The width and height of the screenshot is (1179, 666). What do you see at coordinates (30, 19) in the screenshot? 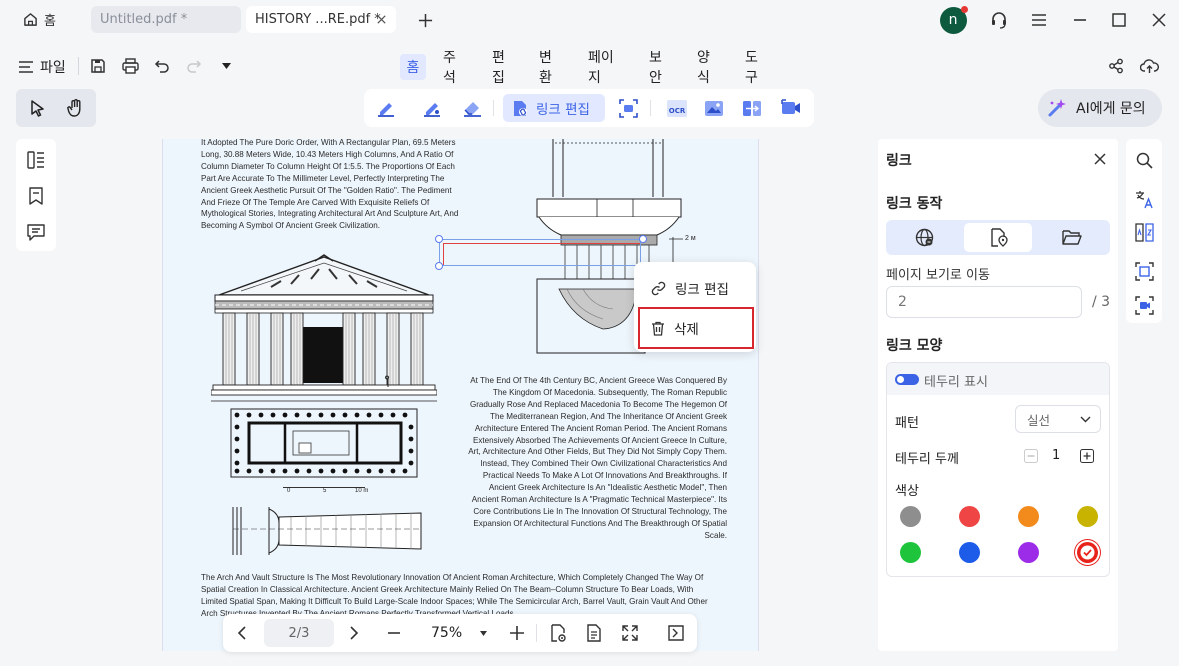
I see `home-icon` at bounding box center [30, 19].